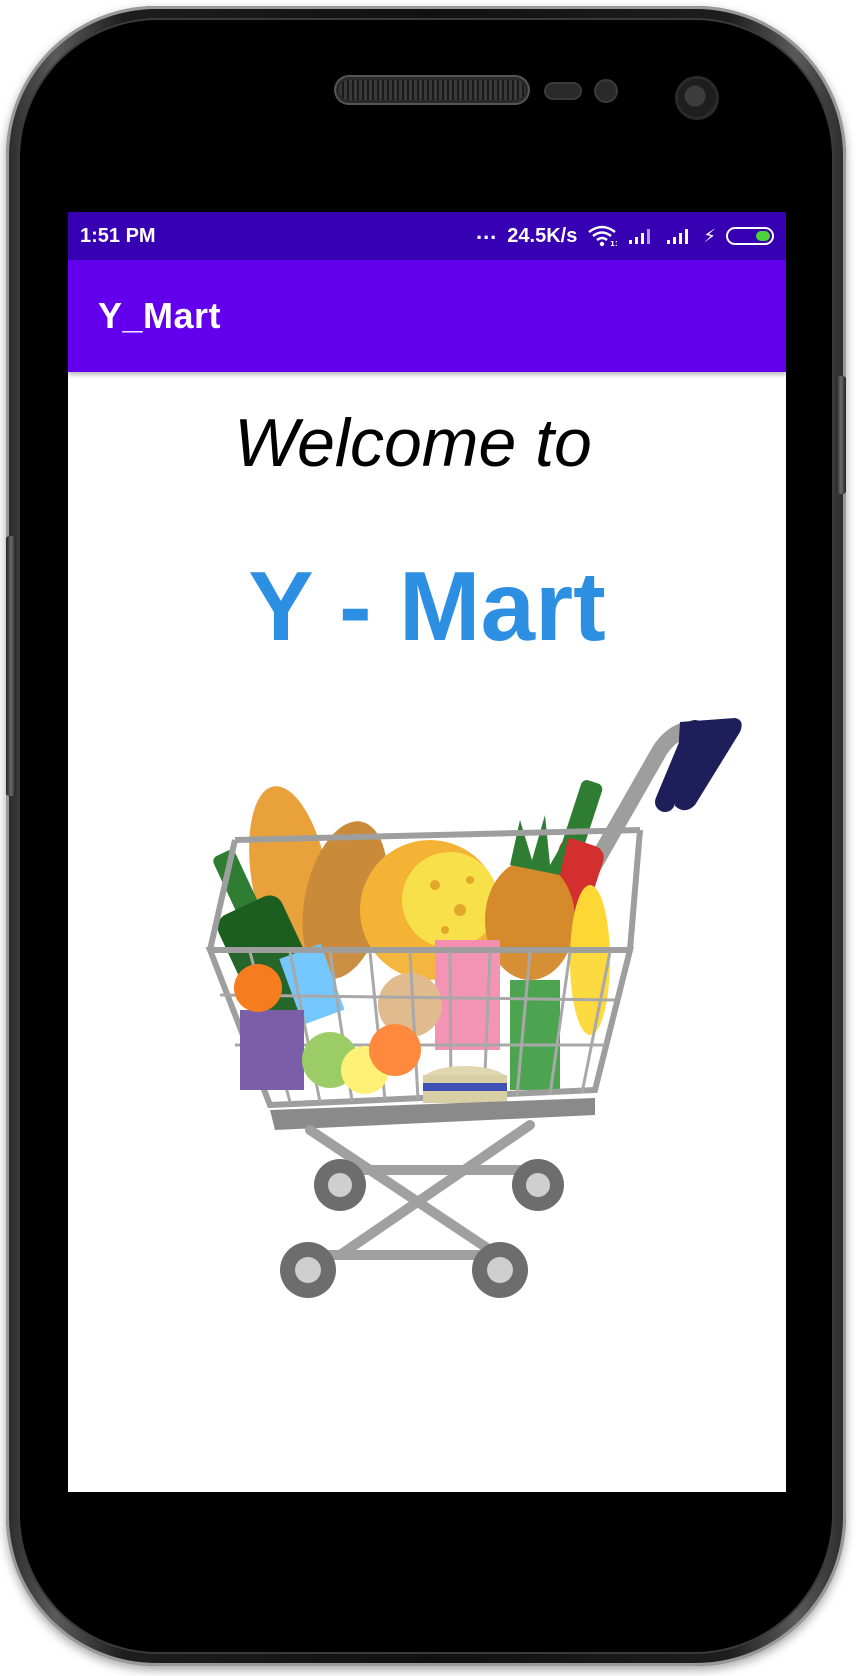 The width and height of the screenshot is (856, 1676). Describe the element at coordinates (542, 235) in the screenshot. I see `network-speed: 24.5K/s` at that location.